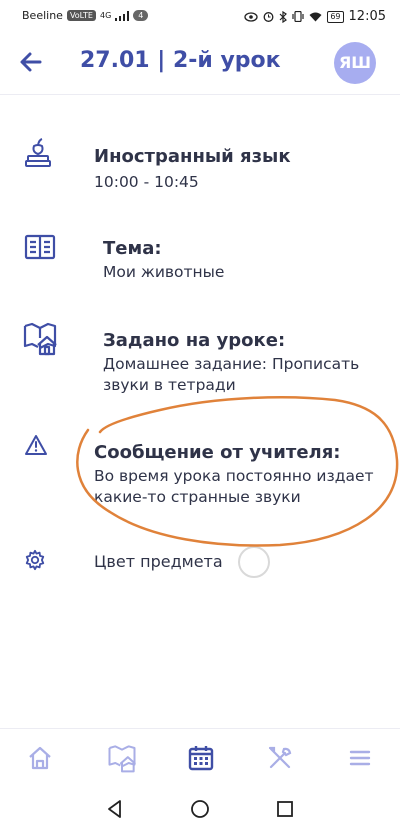 This screenshot has height=831, width=400. I want to click on clock: 12:05, so click(367, 16).